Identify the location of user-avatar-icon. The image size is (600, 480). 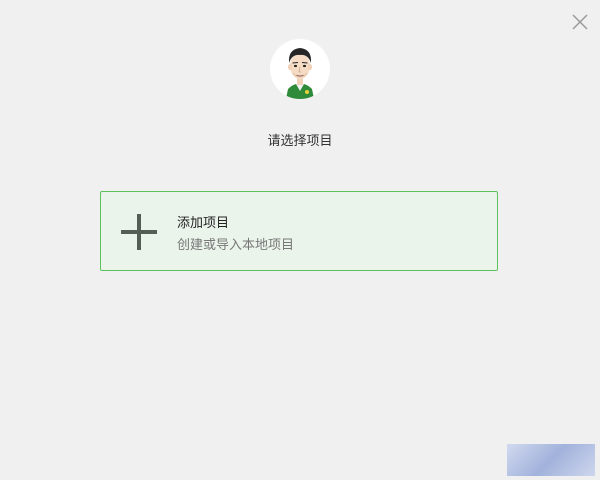
(300, 73).